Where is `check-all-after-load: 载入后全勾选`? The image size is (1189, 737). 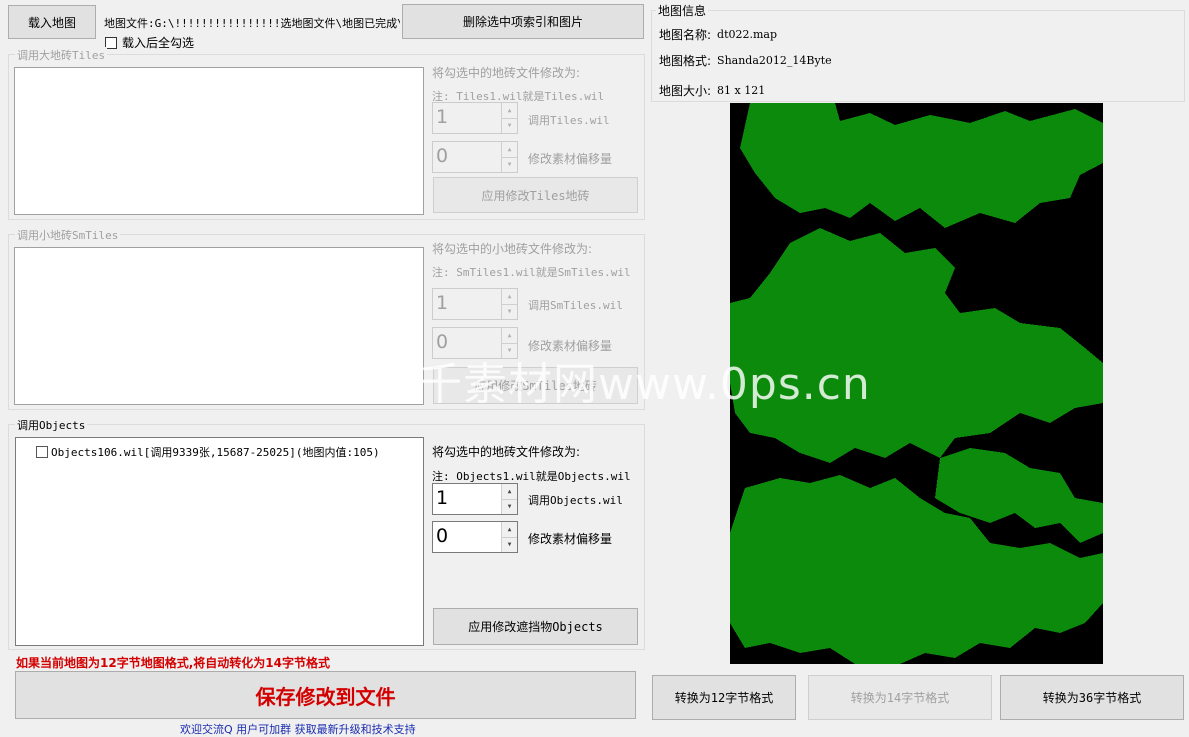
check-all-after-load: 载入后全勾选 is located at coordinates (149, 42).